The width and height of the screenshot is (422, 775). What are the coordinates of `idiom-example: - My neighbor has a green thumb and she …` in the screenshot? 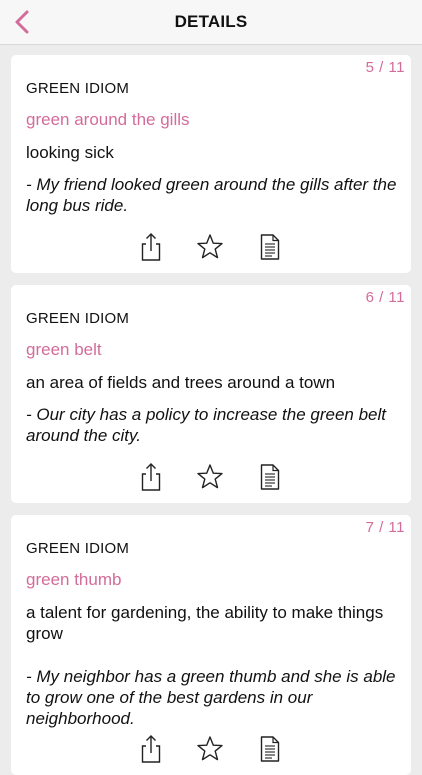 It's located at (211, 697).